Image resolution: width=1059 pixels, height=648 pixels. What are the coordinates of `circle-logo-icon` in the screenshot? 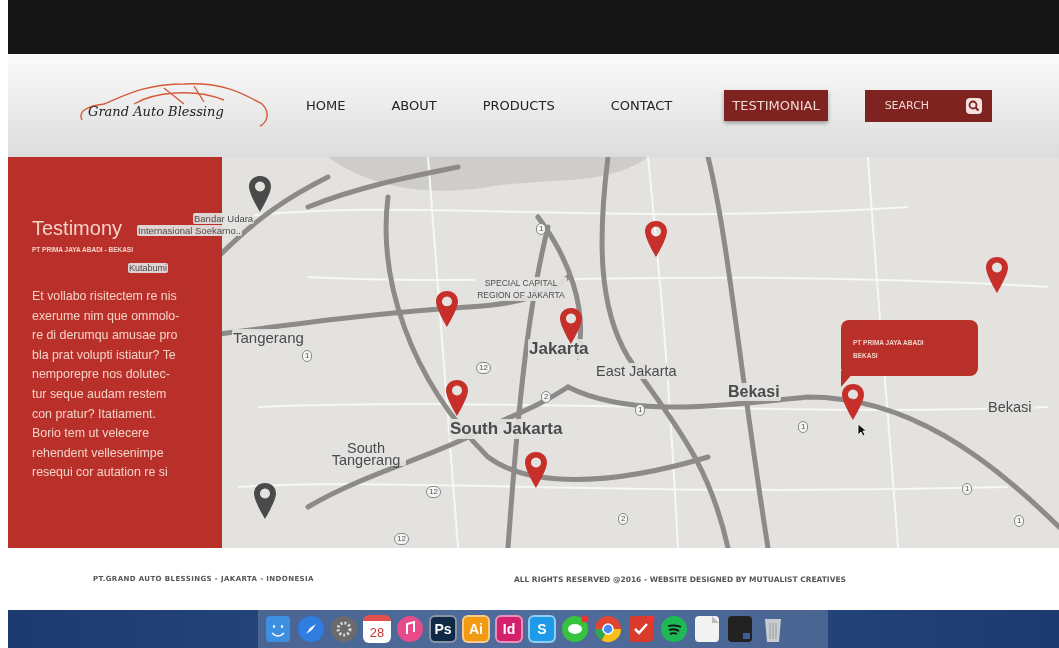 It's located at (608, 629).